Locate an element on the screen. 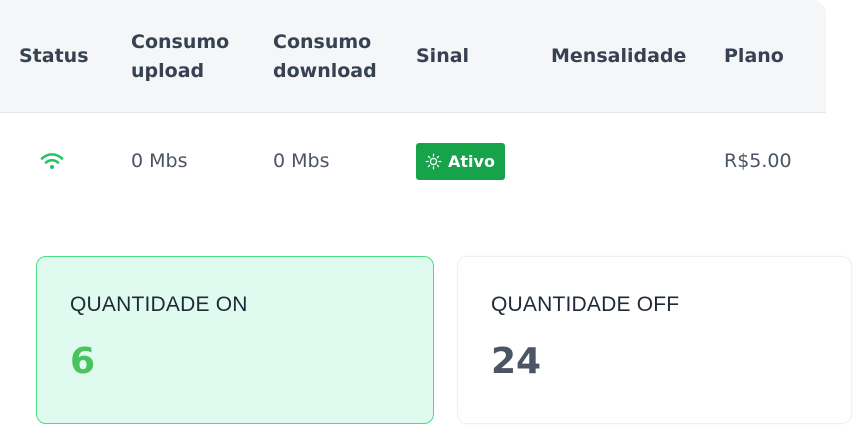 The width and height of the screenshot is (856, 428). sinal-cell: Ativo is located at coordinates (460, 161).